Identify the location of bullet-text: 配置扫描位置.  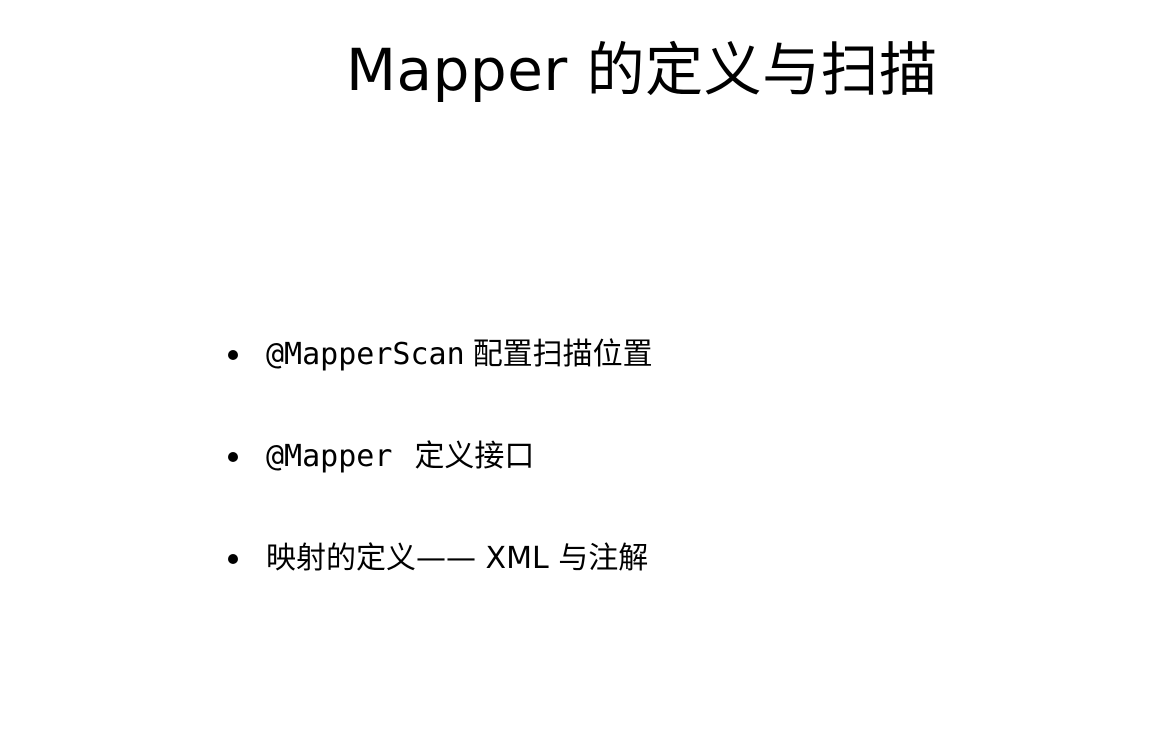
(562, 354).